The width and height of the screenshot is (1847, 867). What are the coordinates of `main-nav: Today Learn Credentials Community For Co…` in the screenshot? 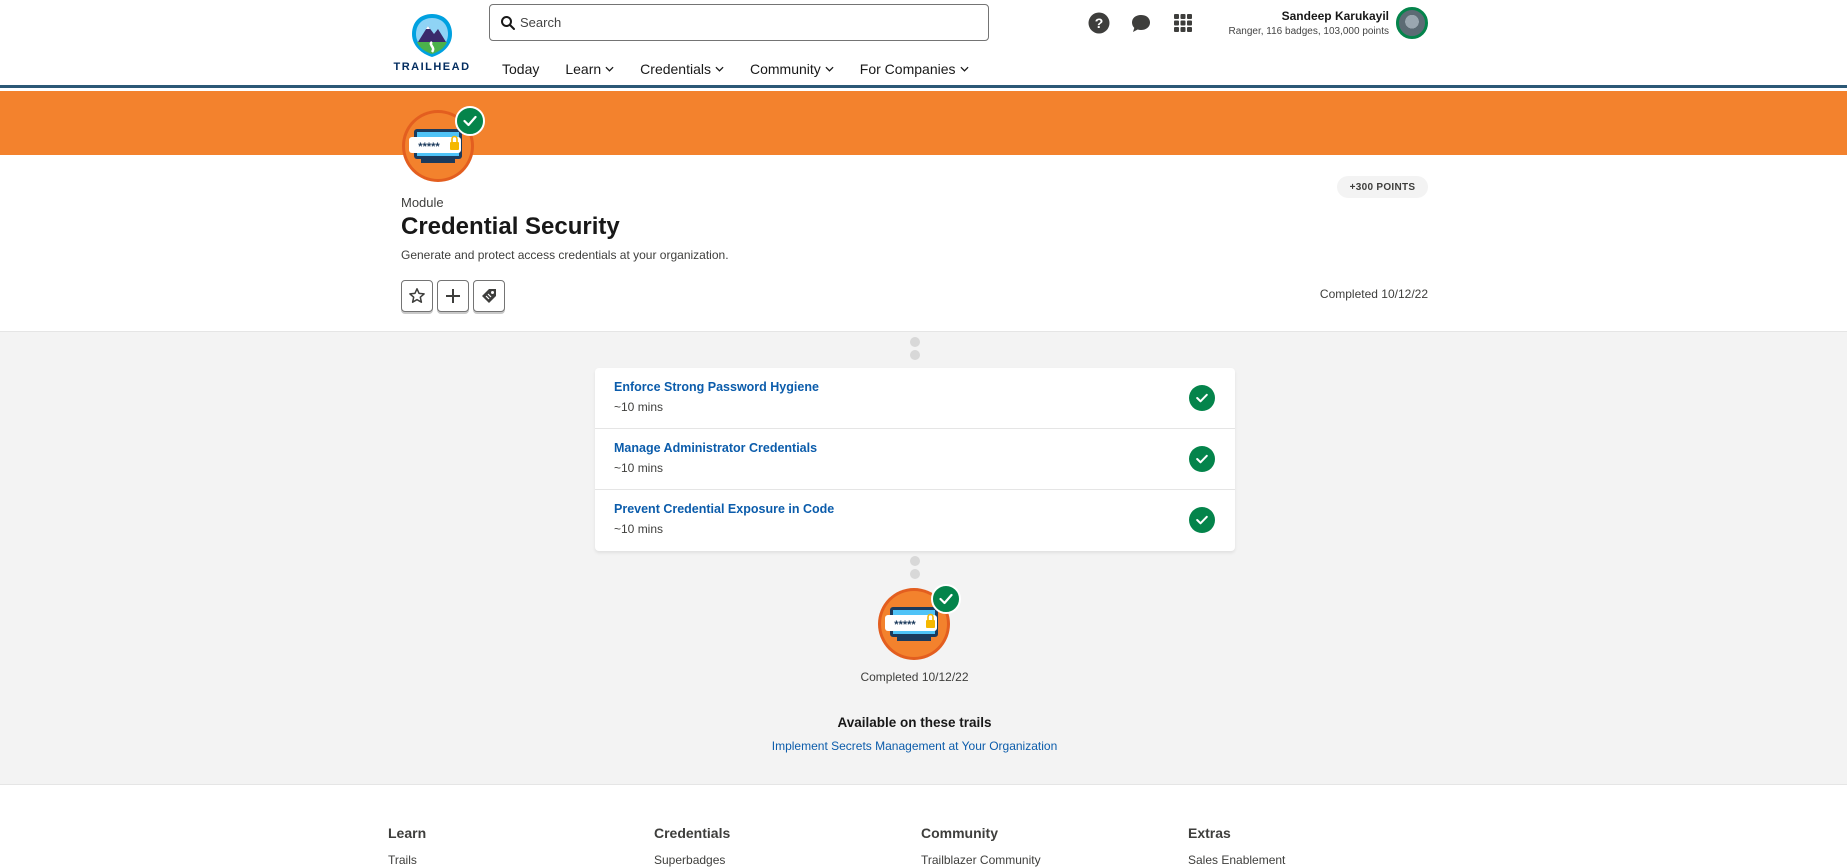 It's located at (748, 69).